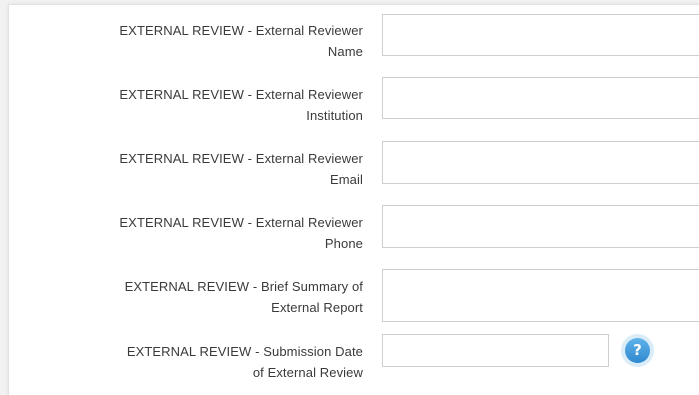  I want to click on submission-date-input, so click(495, 350).